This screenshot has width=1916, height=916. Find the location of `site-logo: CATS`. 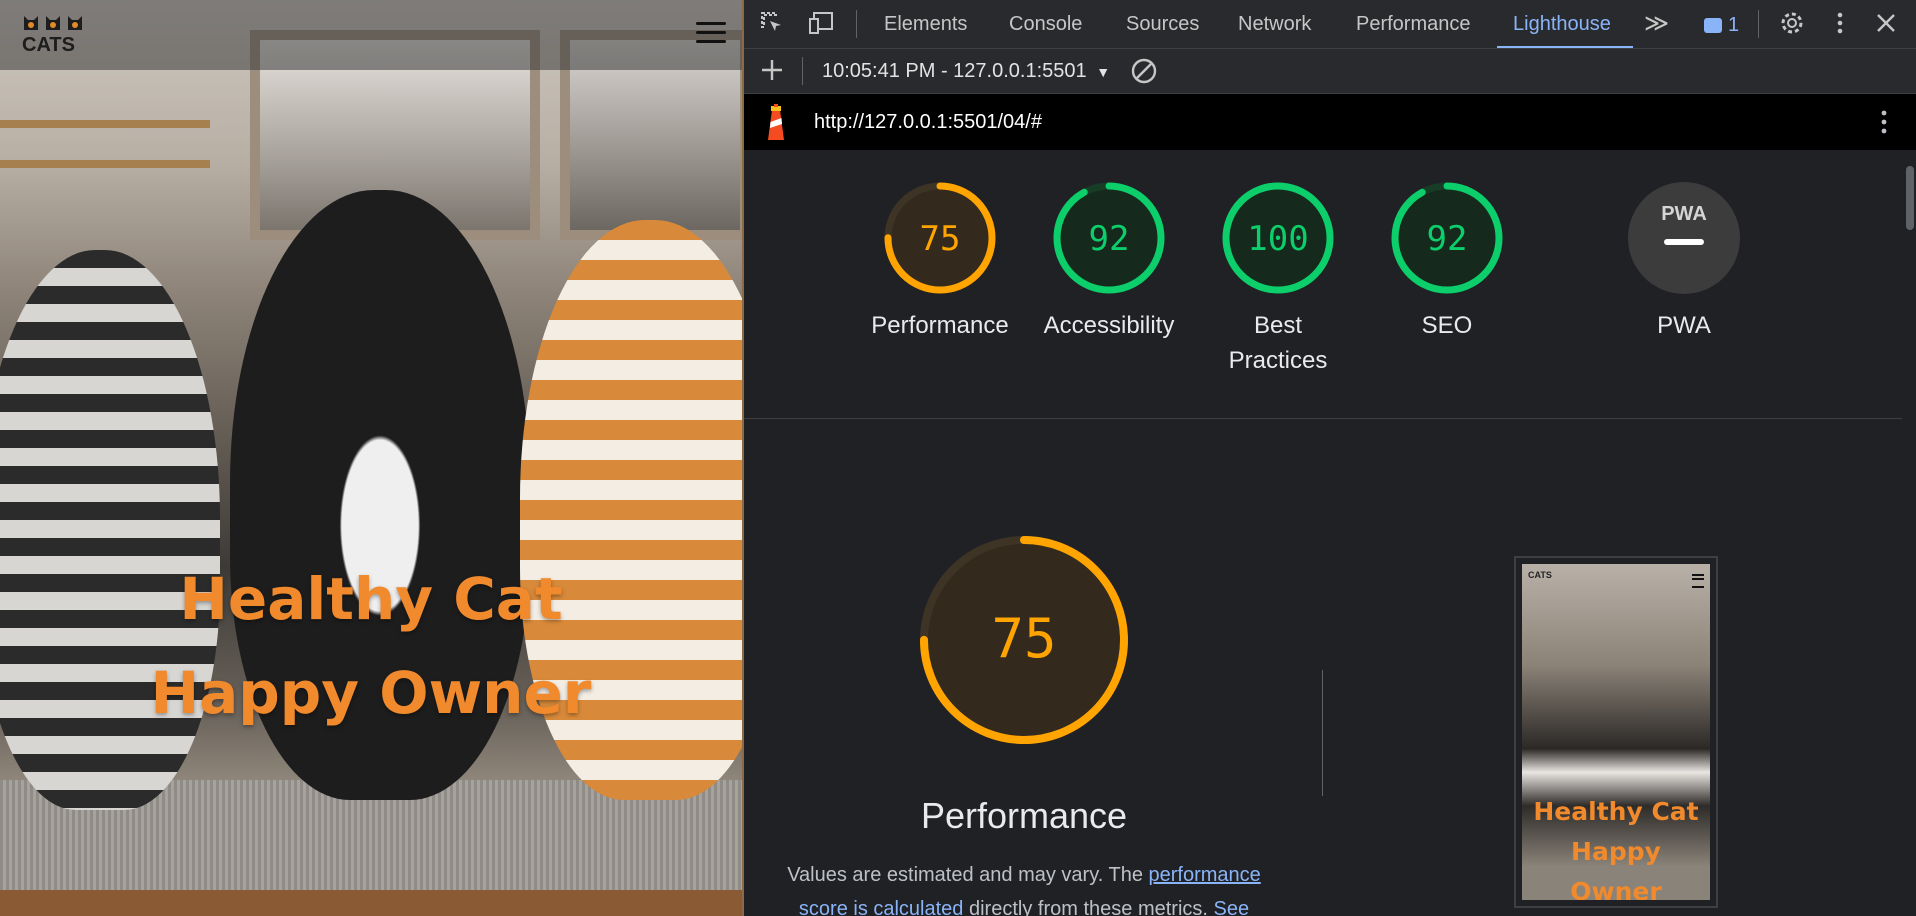

site-logo: CATS is located at coordinates (57, 34).